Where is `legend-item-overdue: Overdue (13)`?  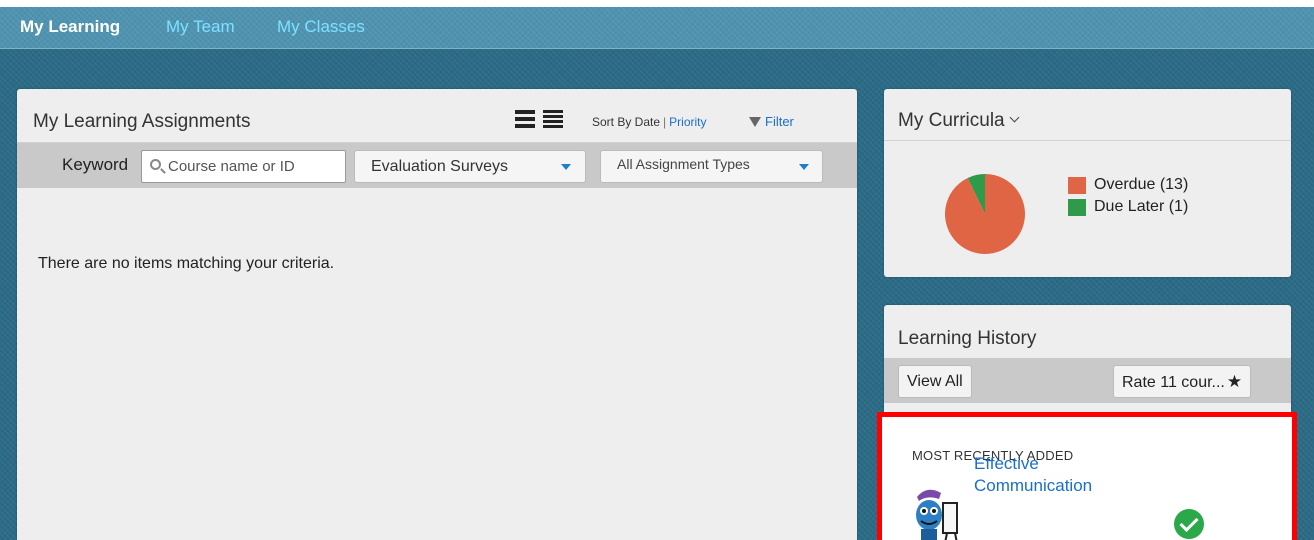
legend-item-overdue: Overdue (13) is located at coordinates (1128, 187).